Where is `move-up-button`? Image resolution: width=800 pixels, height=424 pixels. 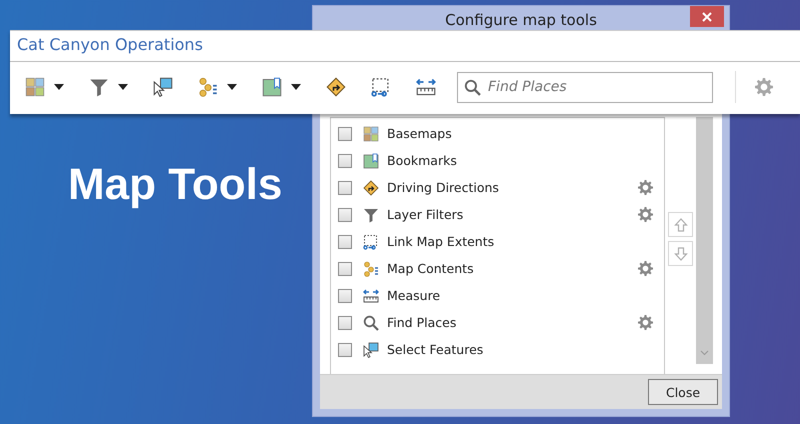
move-up-button is located at coordinates (680, 224).